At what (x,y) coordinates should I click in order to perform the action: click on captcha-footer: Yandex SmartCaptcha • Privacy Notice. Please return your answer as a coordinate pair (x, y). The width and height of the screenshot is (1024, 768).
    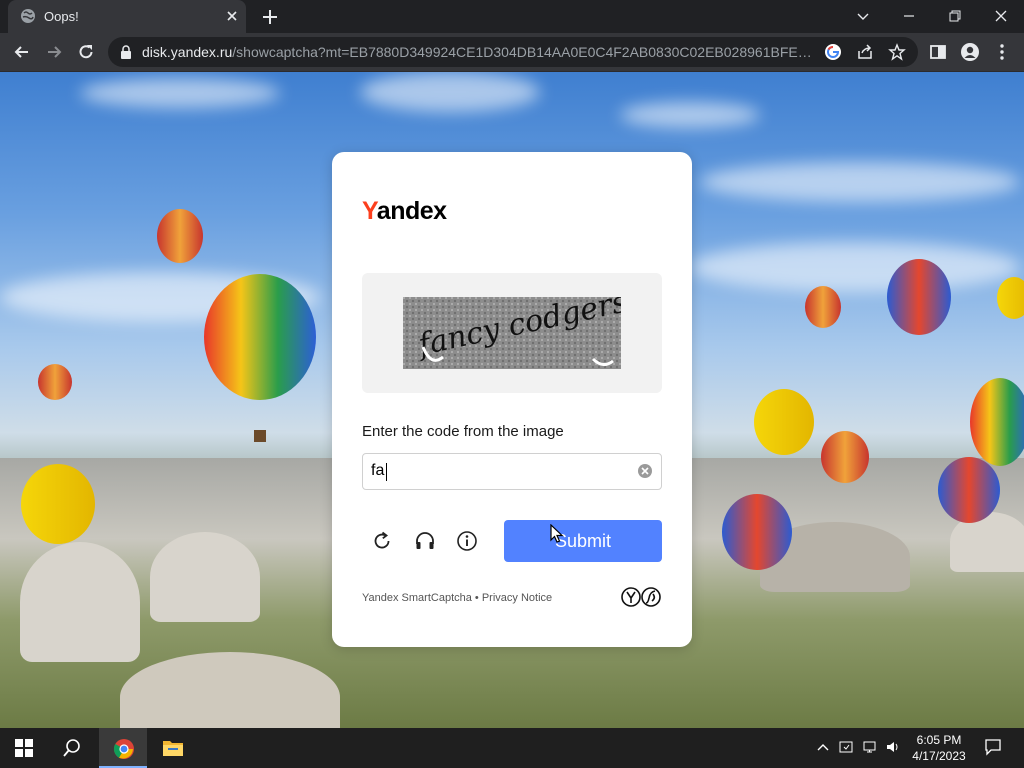
    Looking at the image, I should click on (457, 598).